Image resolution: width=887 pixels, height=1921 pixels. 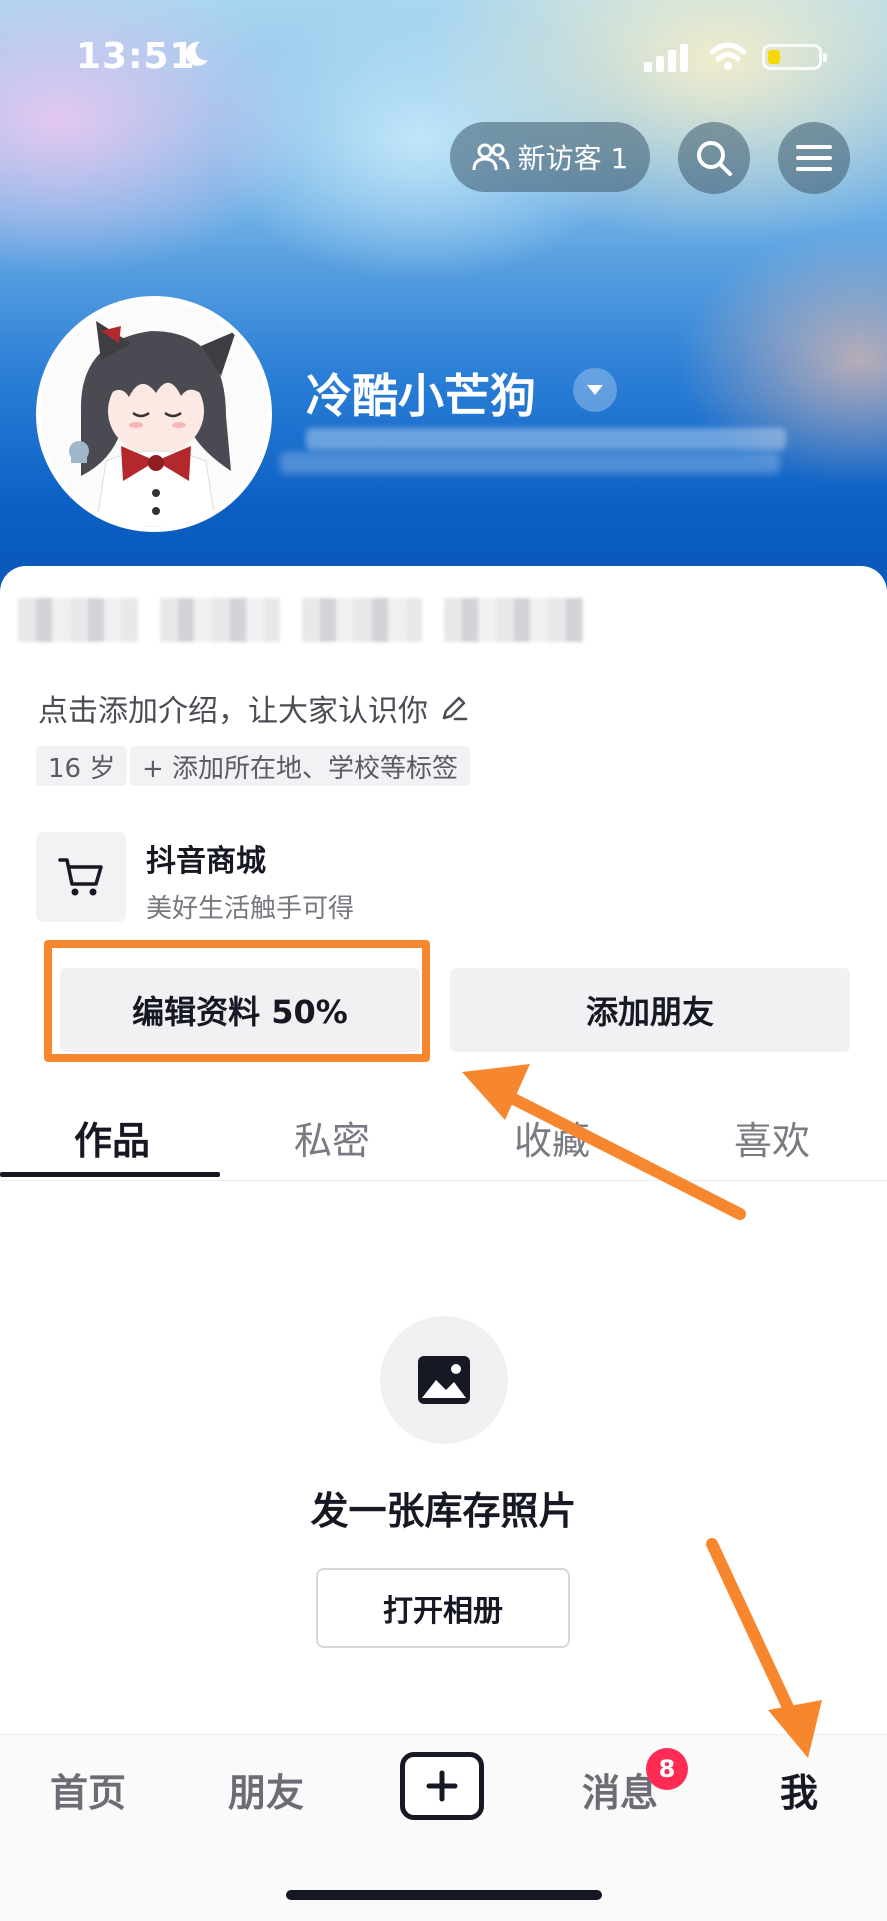 What do you see at coordinates (794, 57) in the screenshot?
I see `battery-icon` at bounding box center [794, 57].